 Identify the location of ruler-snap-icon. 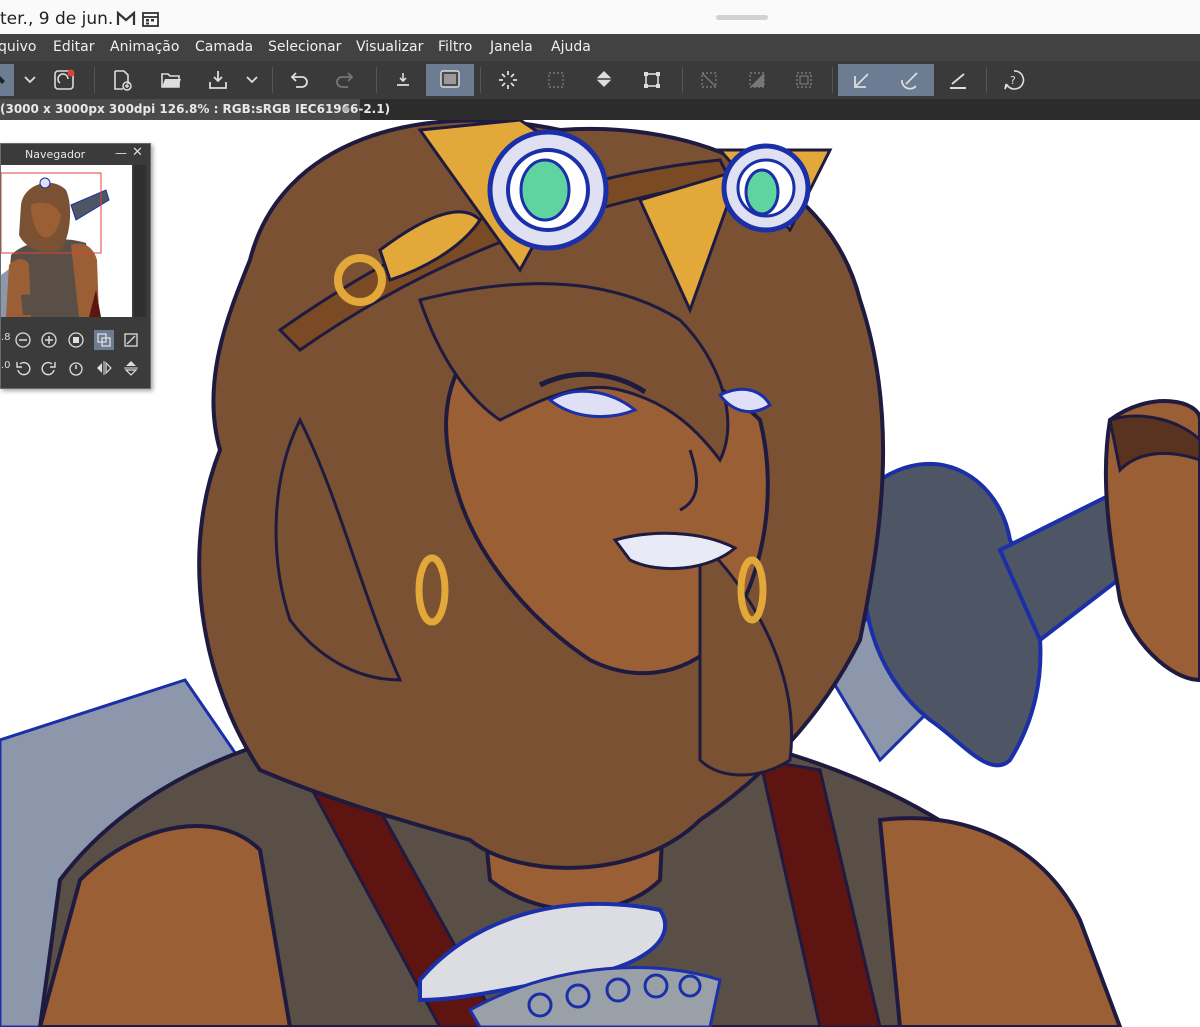
(958, 80).